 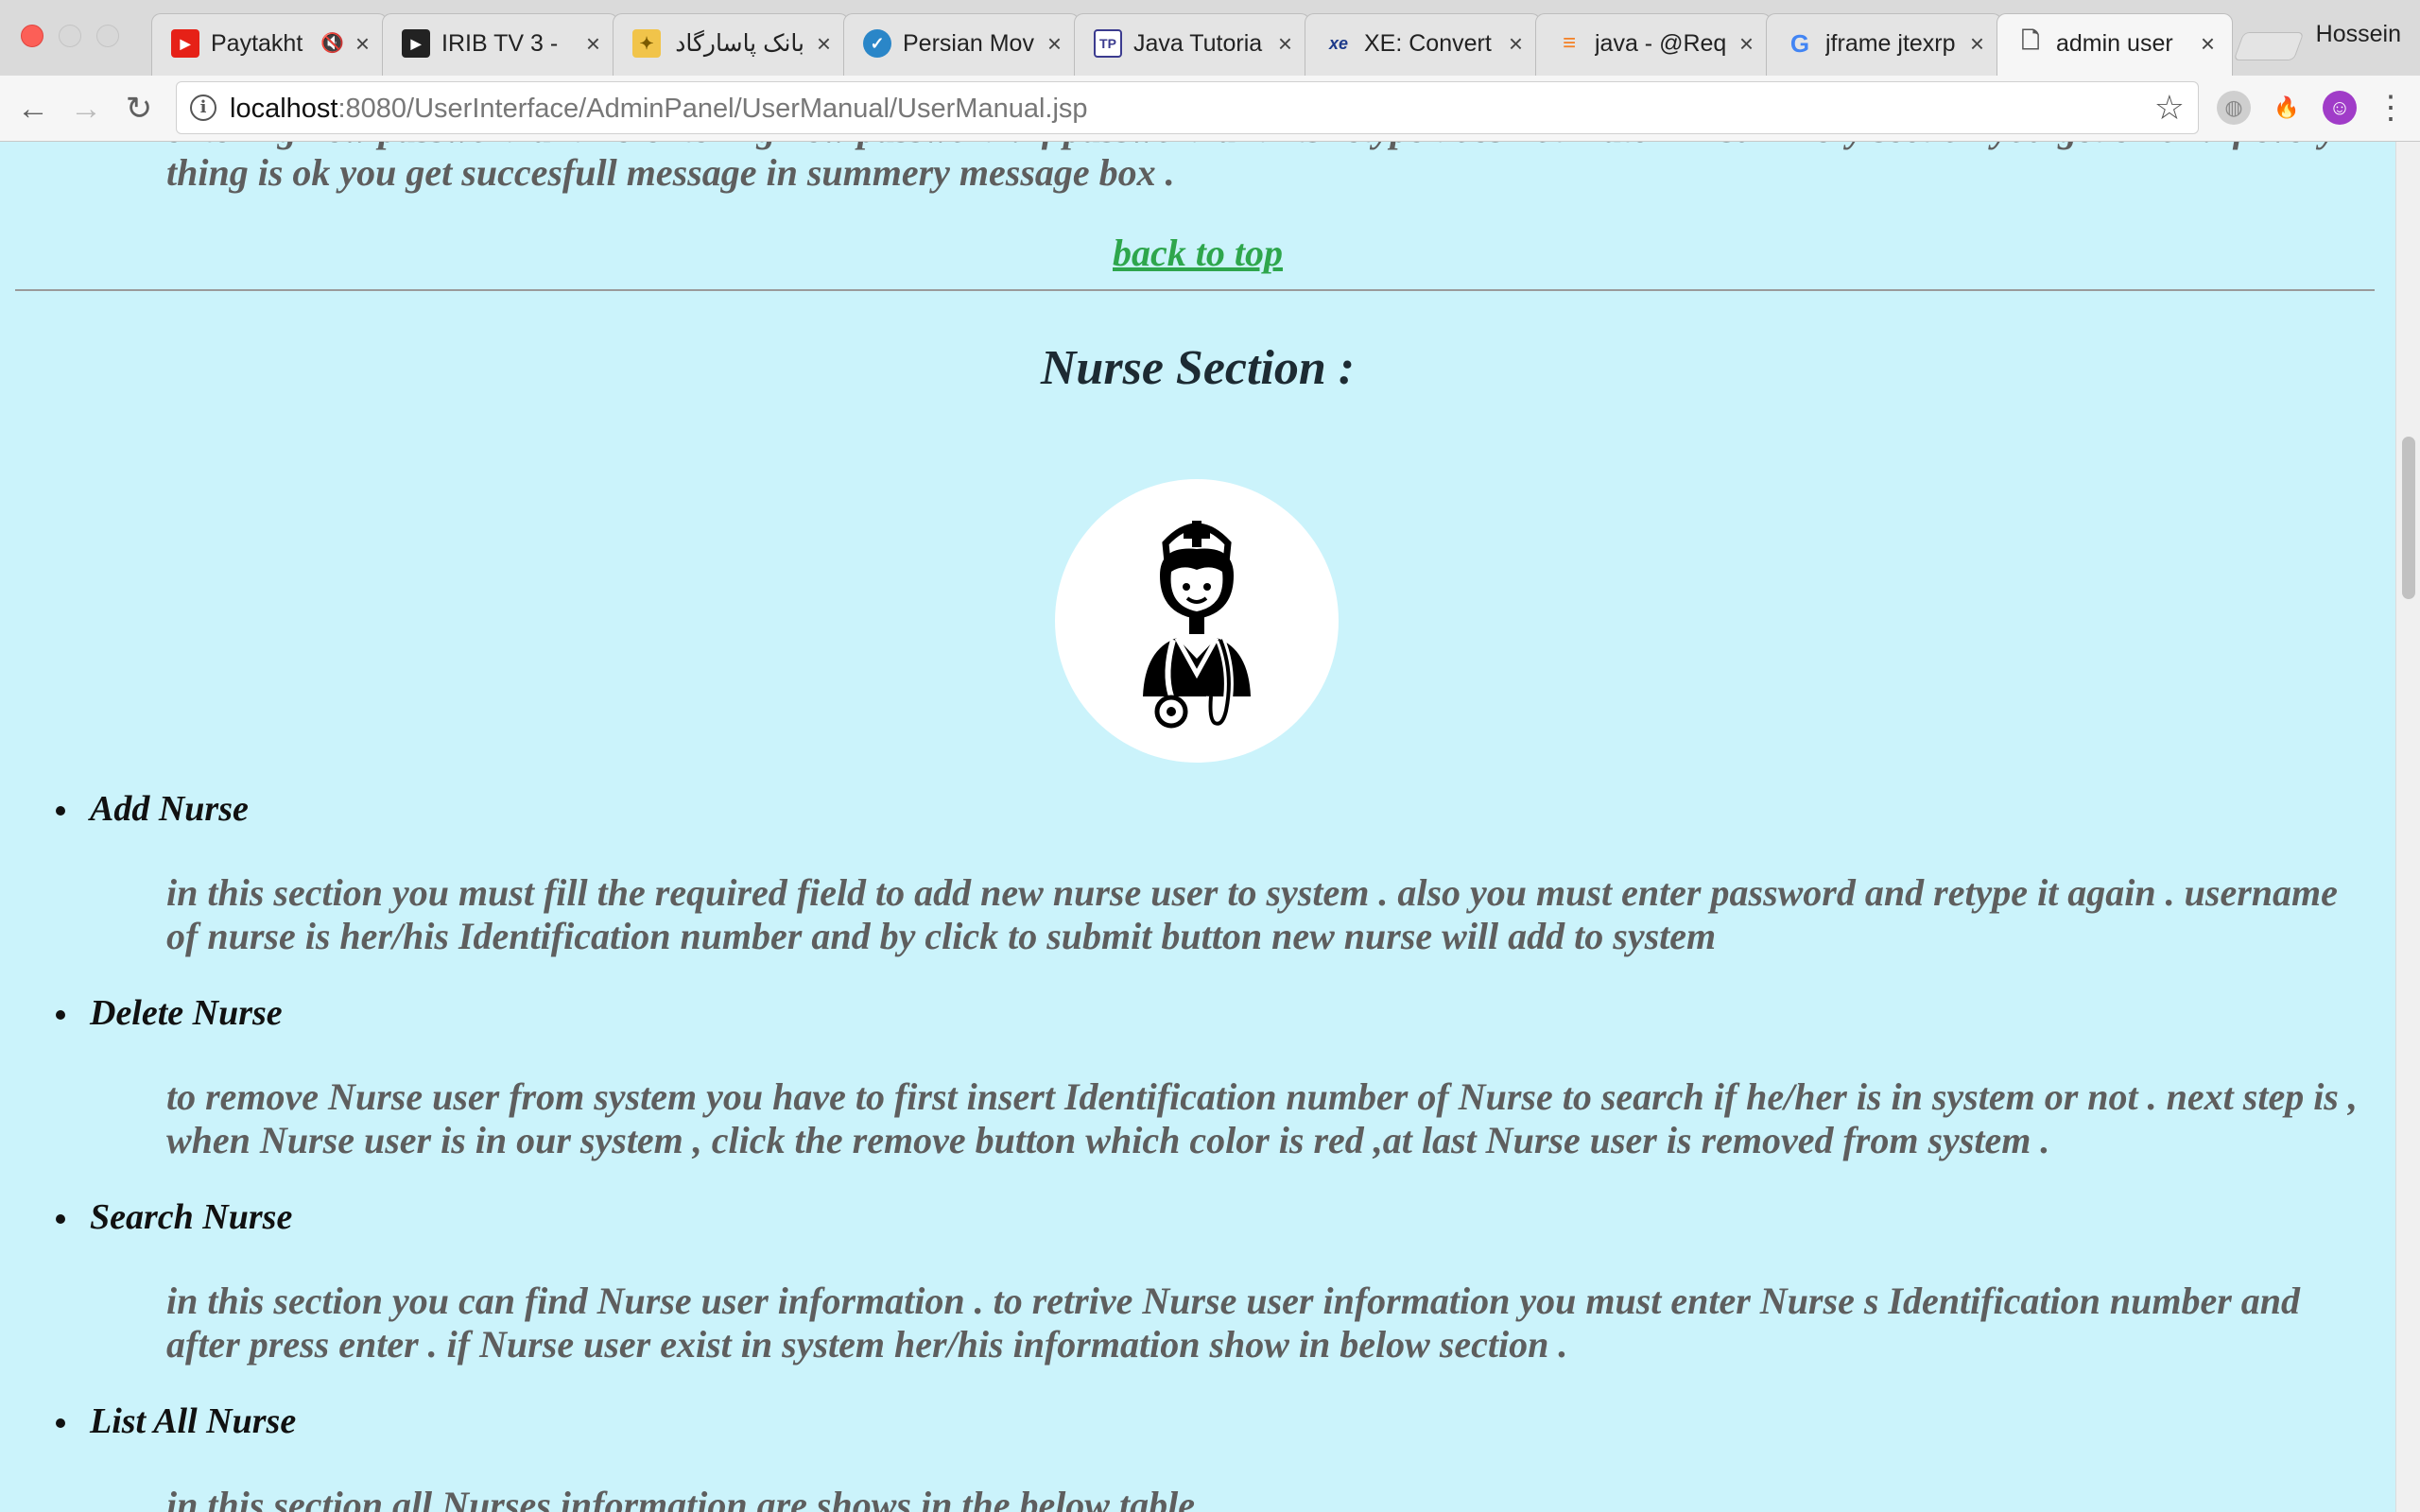 What do you see at coordinates (877, 43) in the screenshot?
I see `persian-movies-icon: ✓` at bounding box center [877, 43].